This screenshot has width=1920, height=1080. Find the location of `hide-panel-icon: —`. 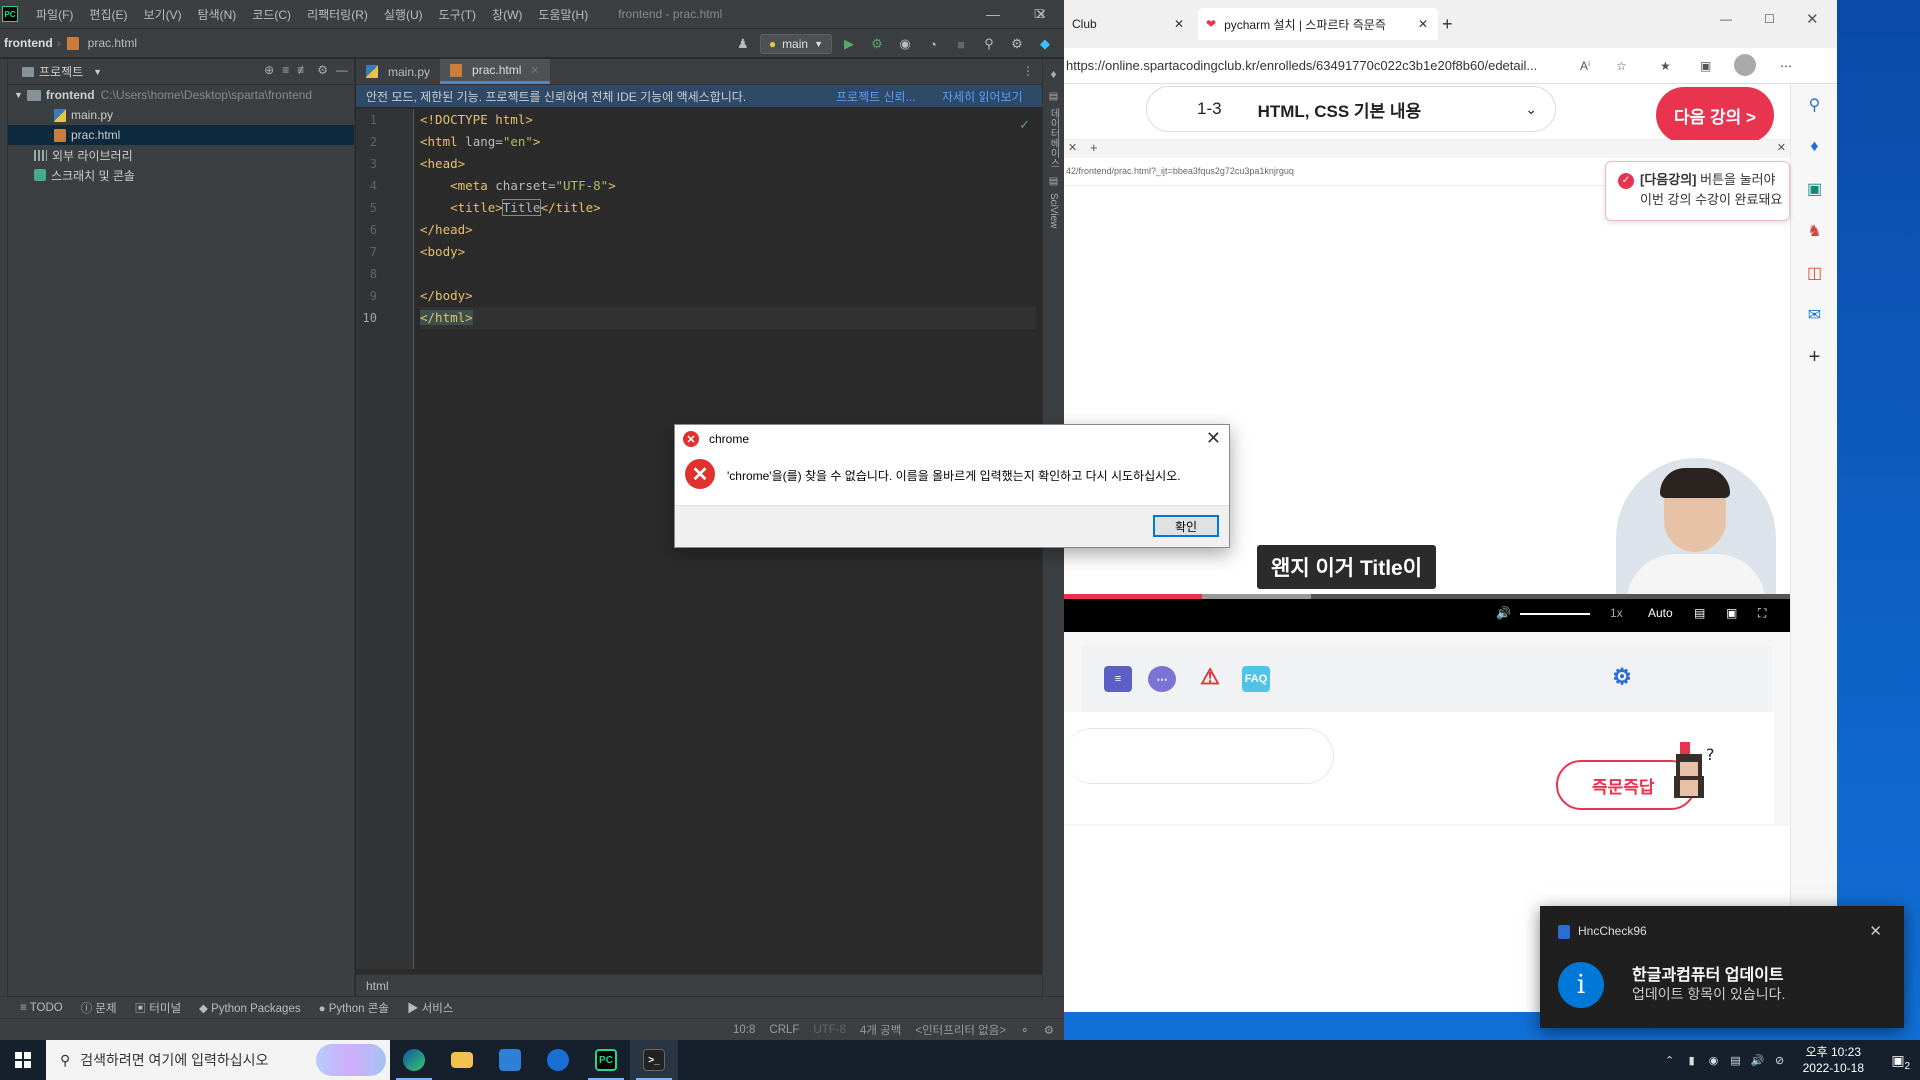

hide-panel-icon: — is located at coordinates (342, 70).